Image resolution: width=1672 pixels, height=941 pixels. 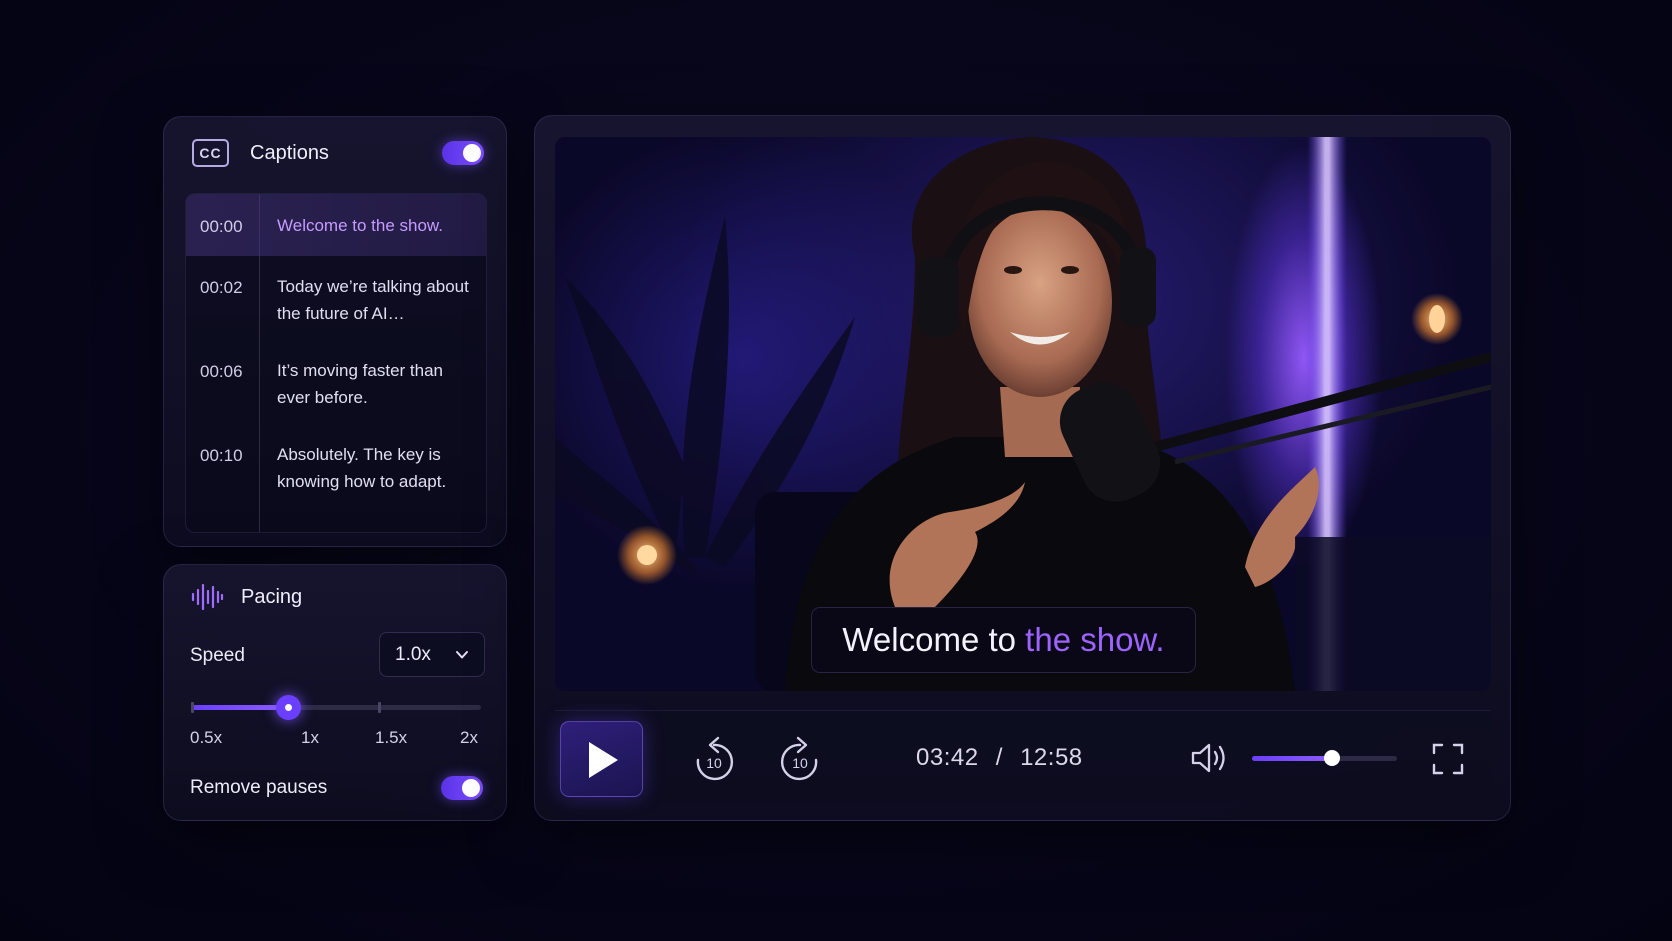 I want to click on chevron-down-icon, so click(x=462, y=655).